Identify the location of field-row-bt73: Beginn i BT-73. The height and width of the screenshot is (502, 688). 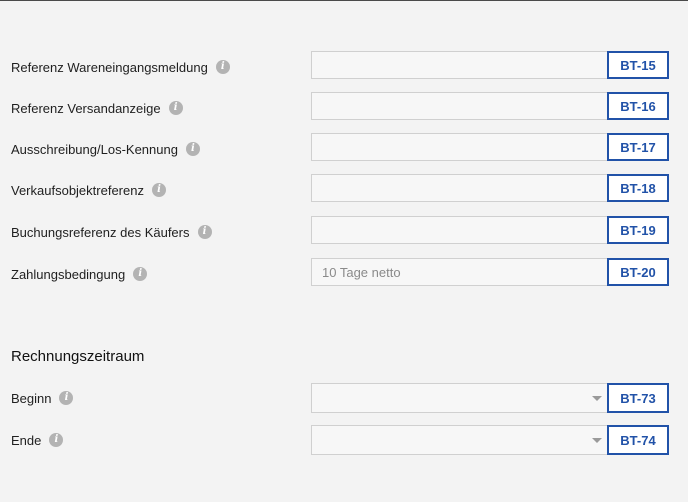
(344, 399).